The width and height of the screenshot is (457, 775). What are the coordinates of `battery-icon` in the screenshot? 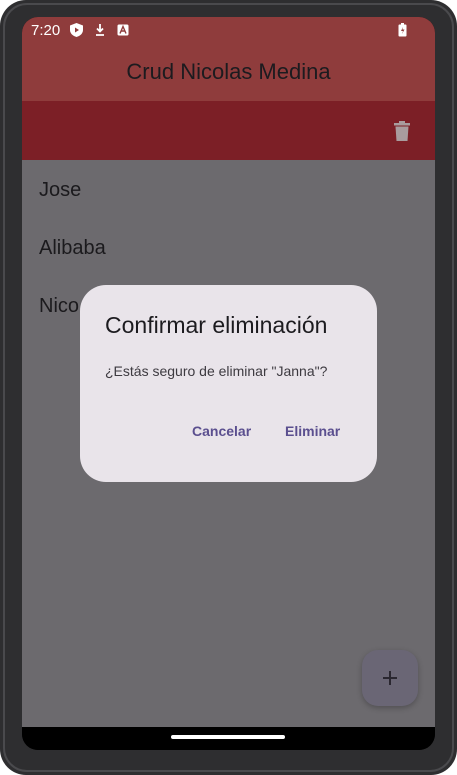 It's located at (402, 30).